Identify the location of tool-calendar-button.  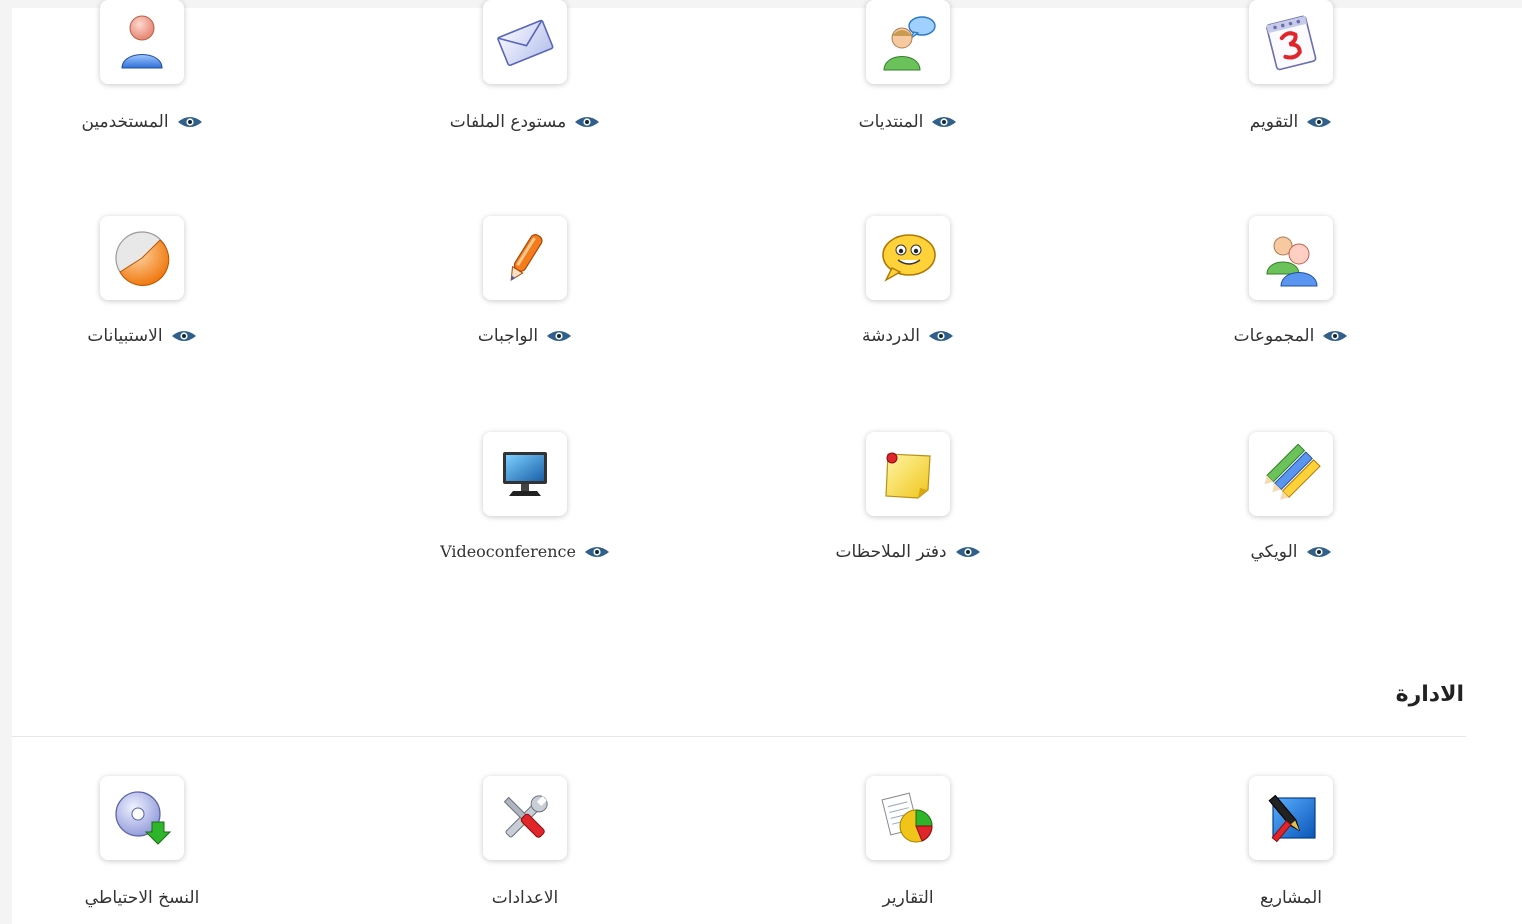
(1291, 42).